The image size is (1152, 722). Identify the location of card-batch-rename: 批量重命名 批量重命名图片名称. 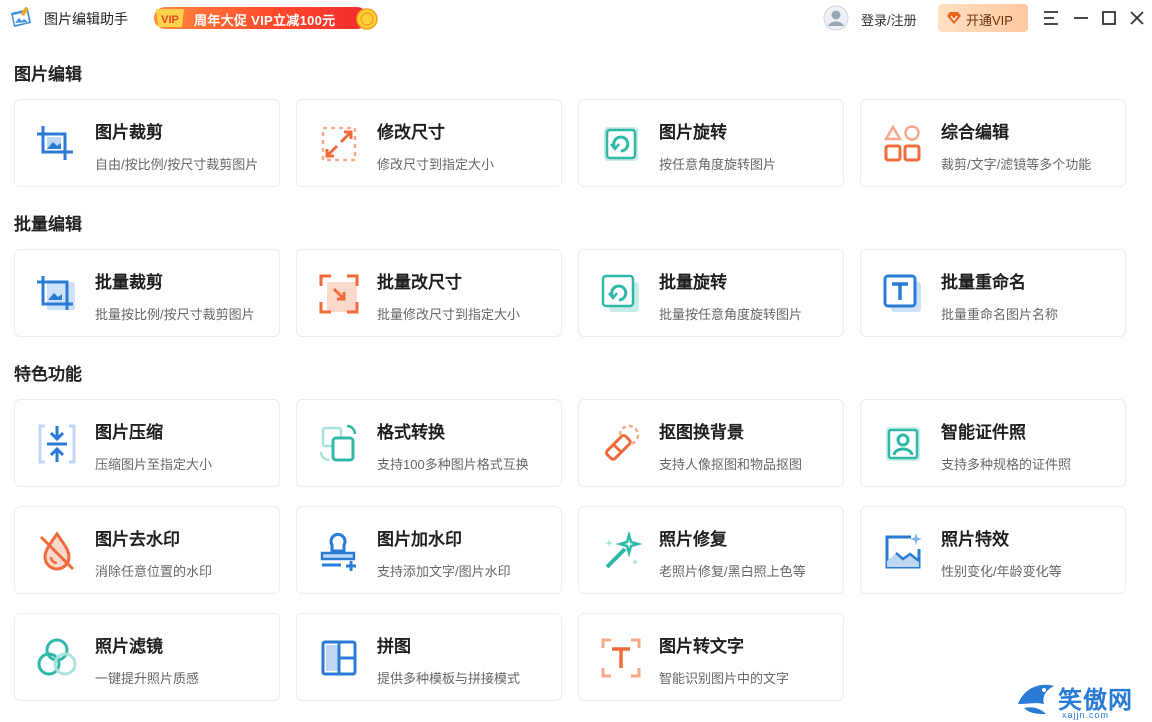
(993, 293).